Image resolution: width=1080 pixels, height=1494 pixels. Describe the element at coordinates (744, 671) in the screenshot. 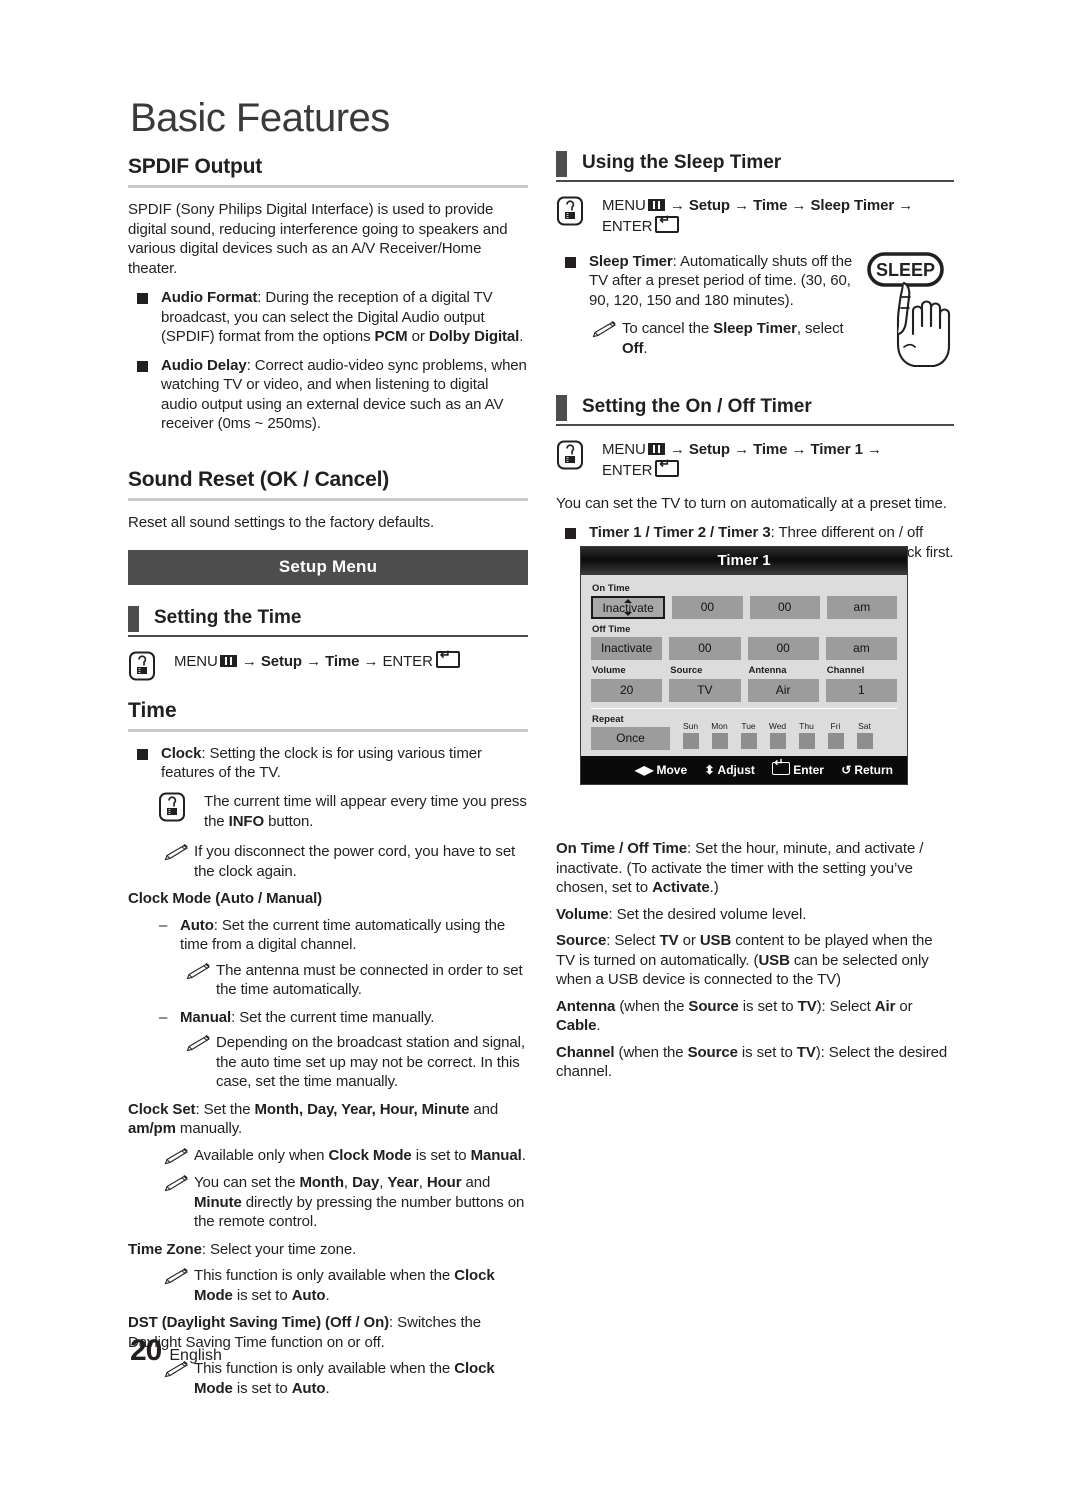

I see `field-labels-row: Volume Source Antenna Channel` at that location.